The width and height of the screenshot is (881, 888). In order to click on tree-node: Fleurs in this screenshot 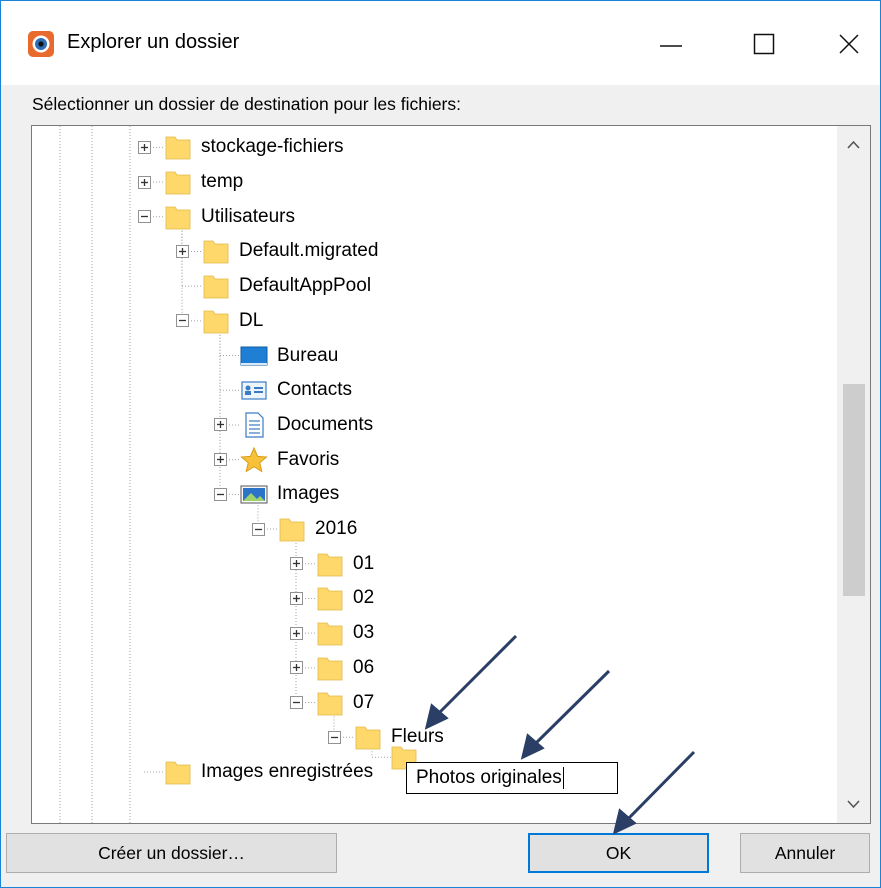, I will do `click(399, 737)`.